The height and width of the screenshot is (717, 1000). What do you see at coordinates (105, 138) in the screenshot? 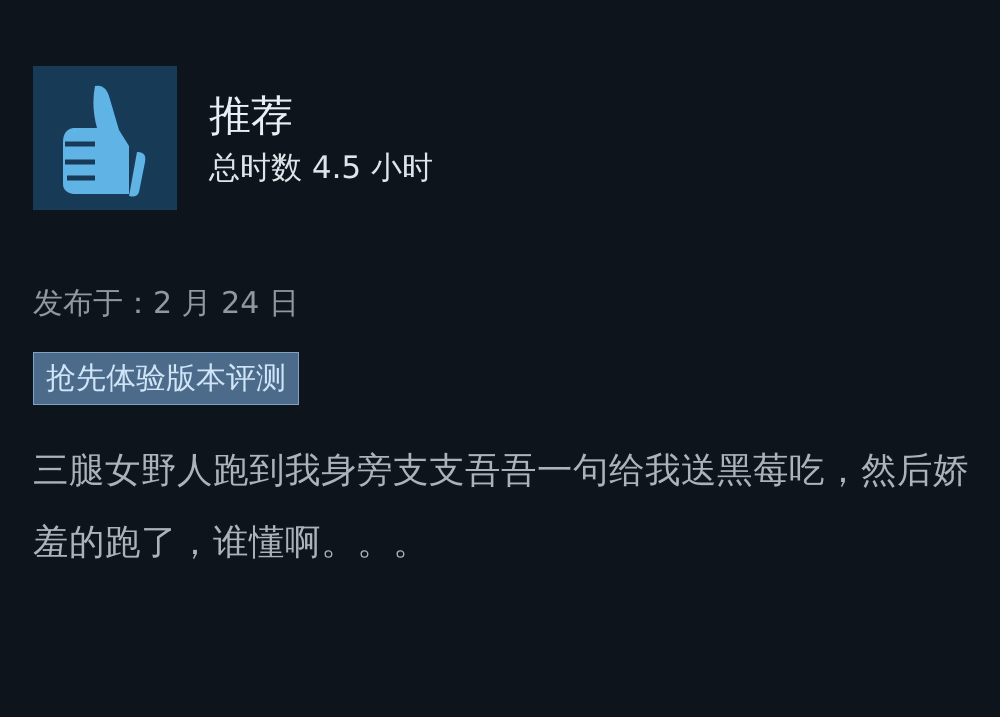
I see `thumbs-up-icon` at bounding box center [105, 138].